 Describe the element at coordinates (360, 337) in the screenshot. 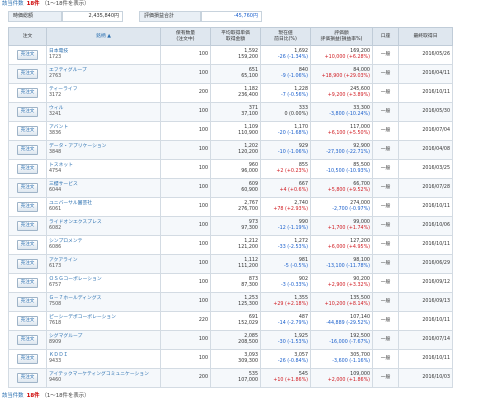

I see `valuation: 192,500` at that location.